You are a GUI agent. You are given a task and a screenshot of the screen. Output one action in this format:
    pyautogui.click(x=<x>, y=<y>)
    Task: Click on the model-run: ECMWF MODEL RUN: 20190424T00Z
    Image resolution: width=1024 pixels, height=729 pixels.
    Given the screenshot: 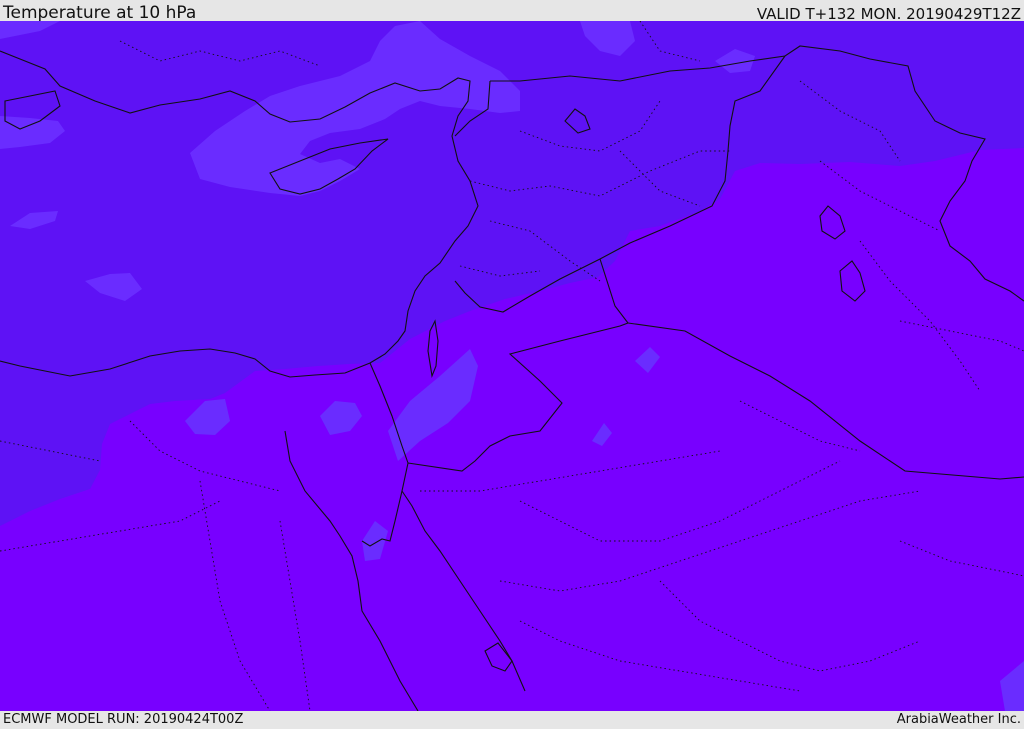 What is the action you would take?
    pyautogui.click(x=123, y=719)
    